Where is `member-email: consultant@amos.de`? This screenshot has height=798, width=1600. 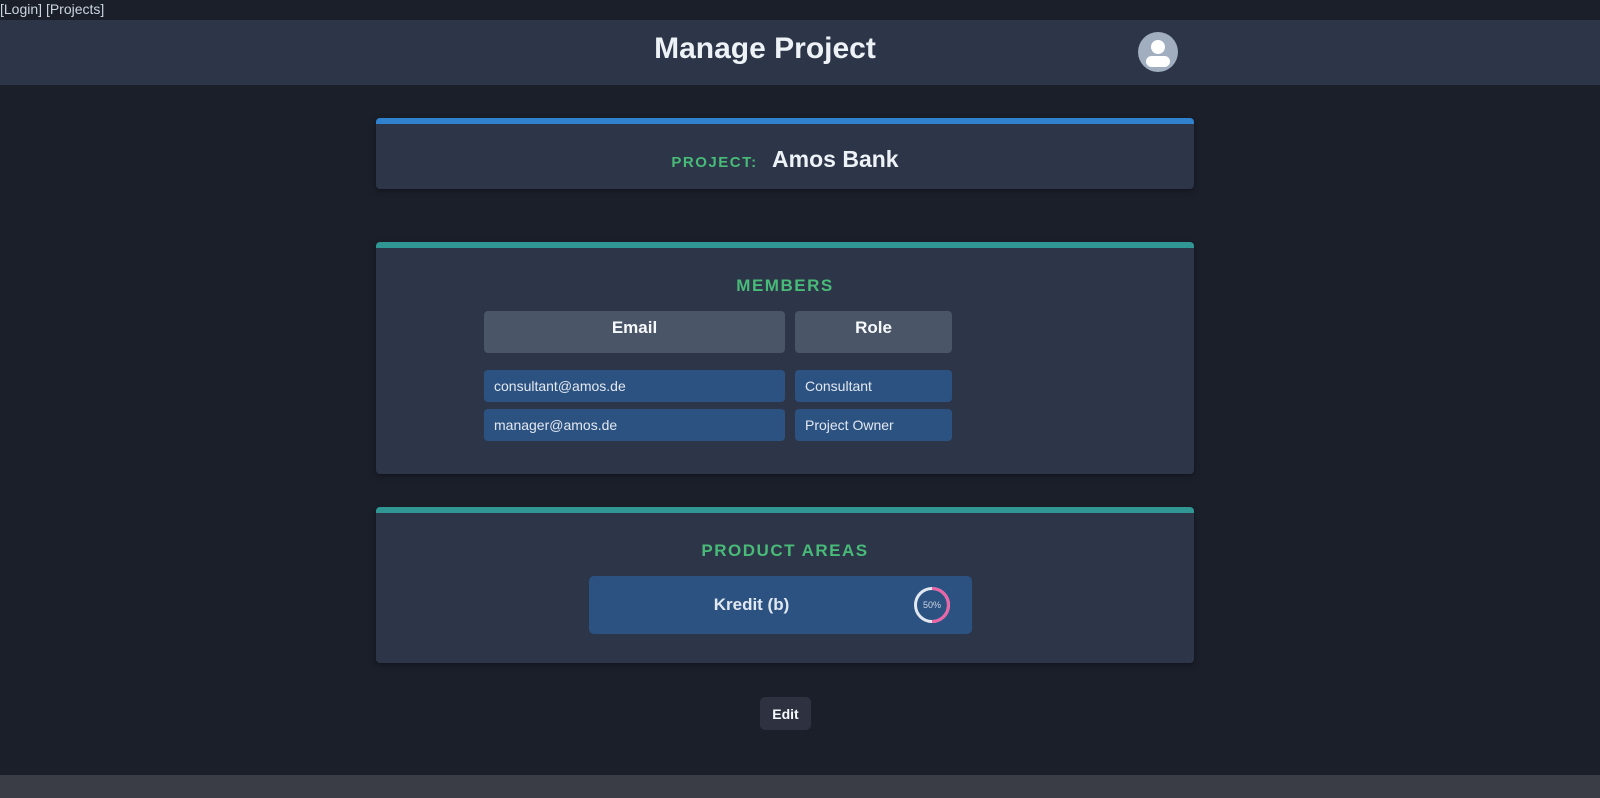
member-email: consultant@amos.de is located at coordinates (634, 386).